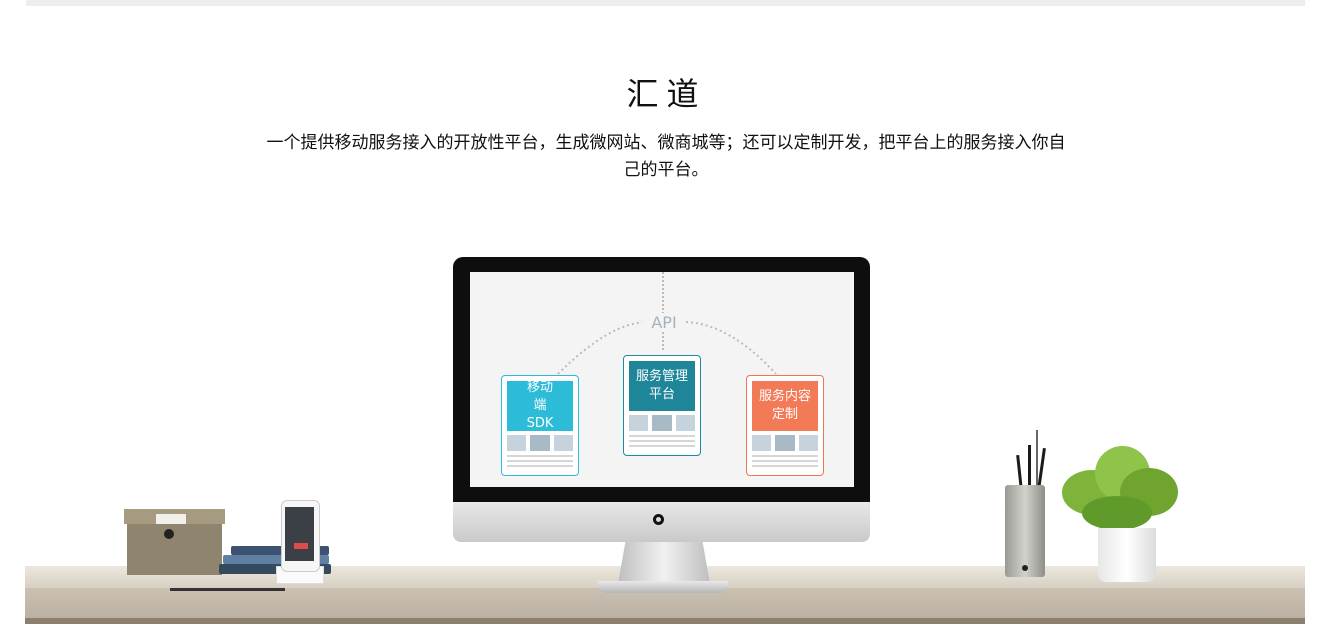 This screenshot has width=1333, height=624. Describe the element at coordinates (663, 587) in the screenshot. I see `monitor-stand-base` at that location.